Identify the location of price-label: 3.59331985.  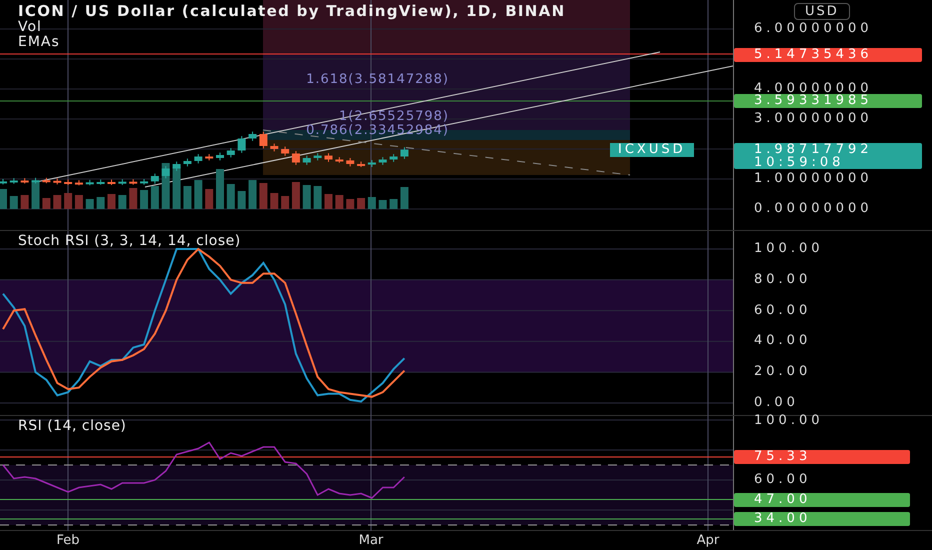
(828, 101).